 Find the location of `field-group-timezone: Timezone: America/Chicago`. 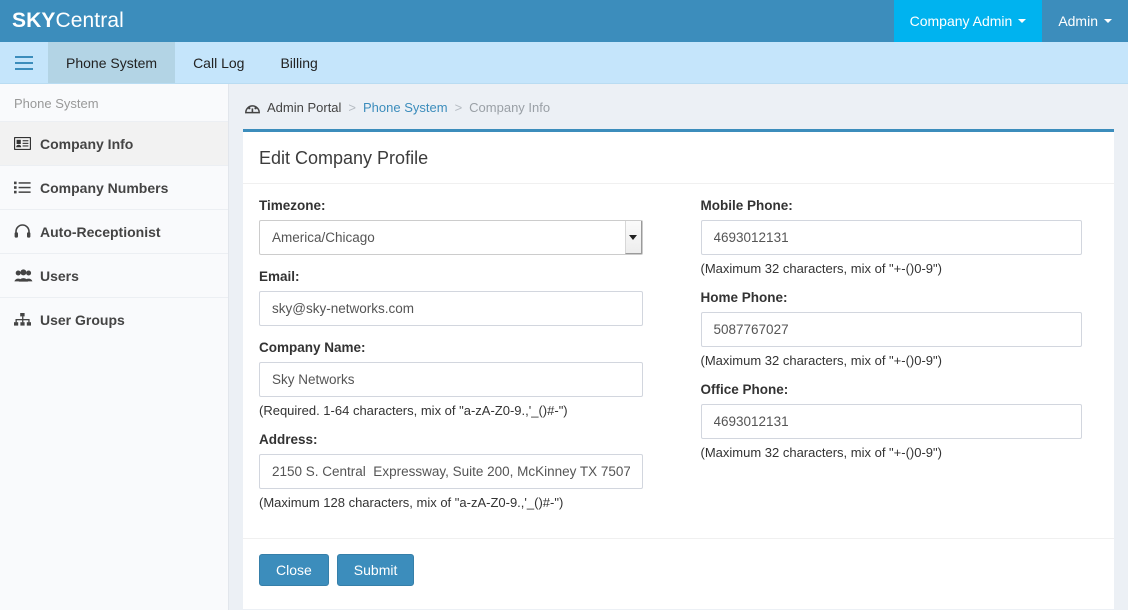

field-group-timezone: Timezone: America/Chicago is located at coordinates (451, 226).